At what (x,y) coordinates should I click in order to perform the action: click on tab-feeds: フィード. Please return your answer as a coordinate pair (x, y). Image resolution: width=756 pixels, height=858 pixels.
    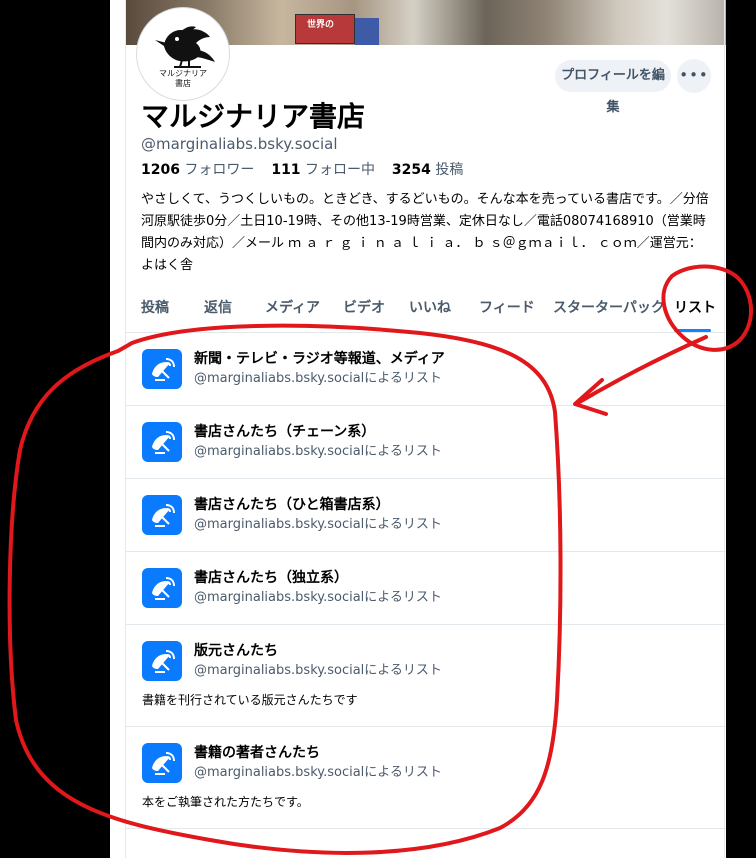
    Looking at the image, I should click on (507, 308).